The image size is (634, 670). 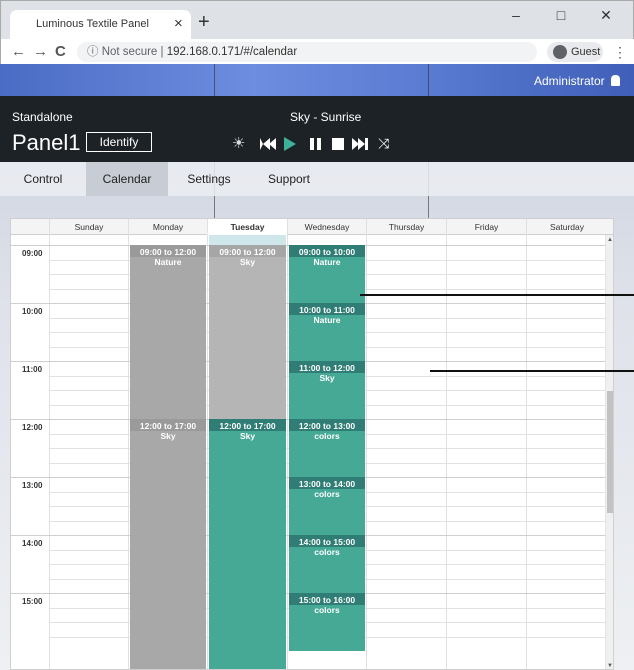 What do you see at coordinates (168, 332) in the screenshot?
I see `calendar-event: 09:00 to 12:00 Nature` at bounding box center [168, 332].